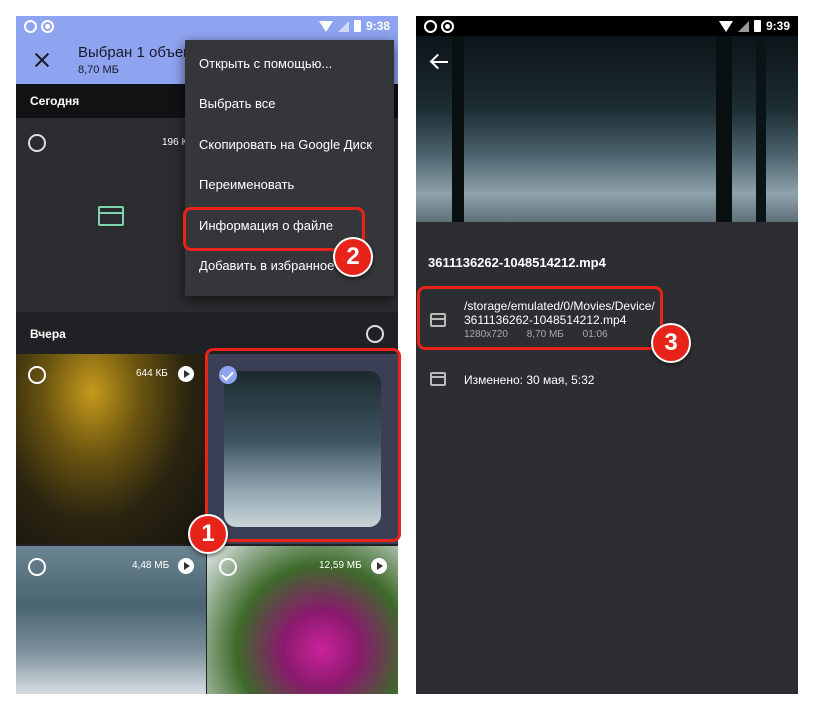 This screenshot has width=813, height=710. Describe the element at coordinates (517, 262) in the screenshot. I see `file-name: 3611136262-1048514212.mp4` at that location.